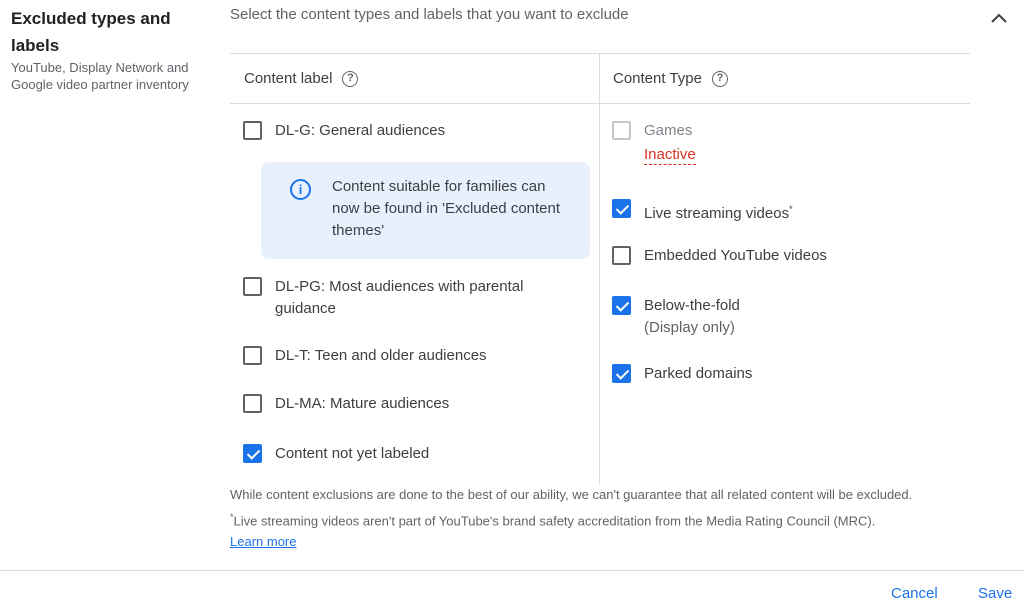  I want to click on footnote-marker: *, so click(791, 209).